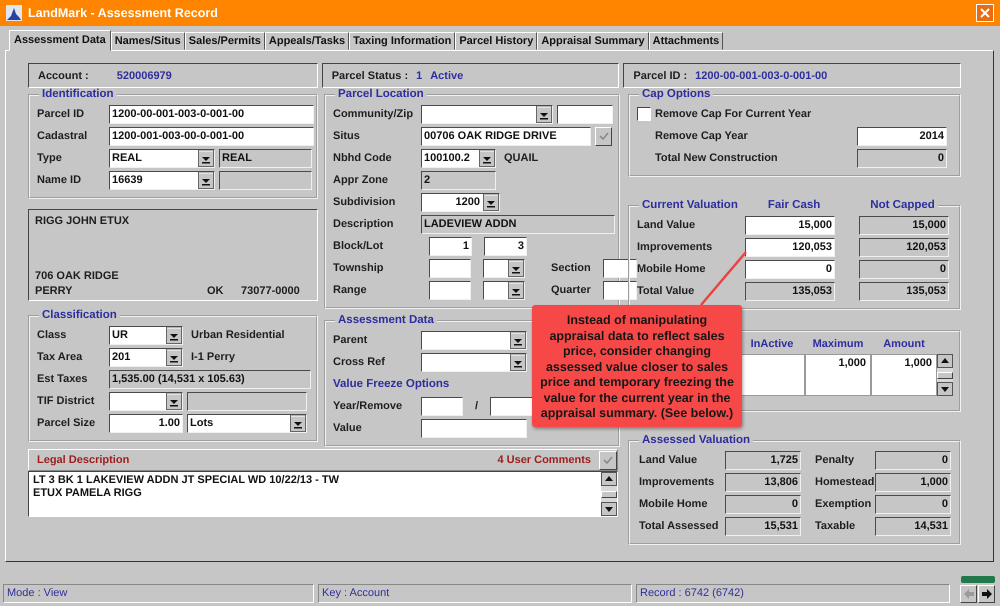  What do you see at coordinates (838, 375) in the screenshot?
I see `table-cell: 1,000` at bounding box center [838, 375].